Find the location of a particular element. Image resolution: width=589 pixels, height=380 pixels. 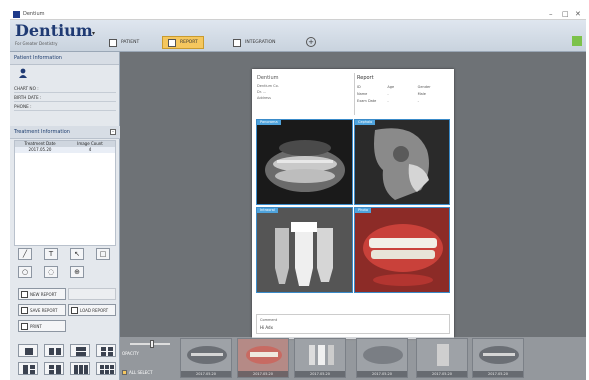

export-icon is located at coordinates (577, 41).